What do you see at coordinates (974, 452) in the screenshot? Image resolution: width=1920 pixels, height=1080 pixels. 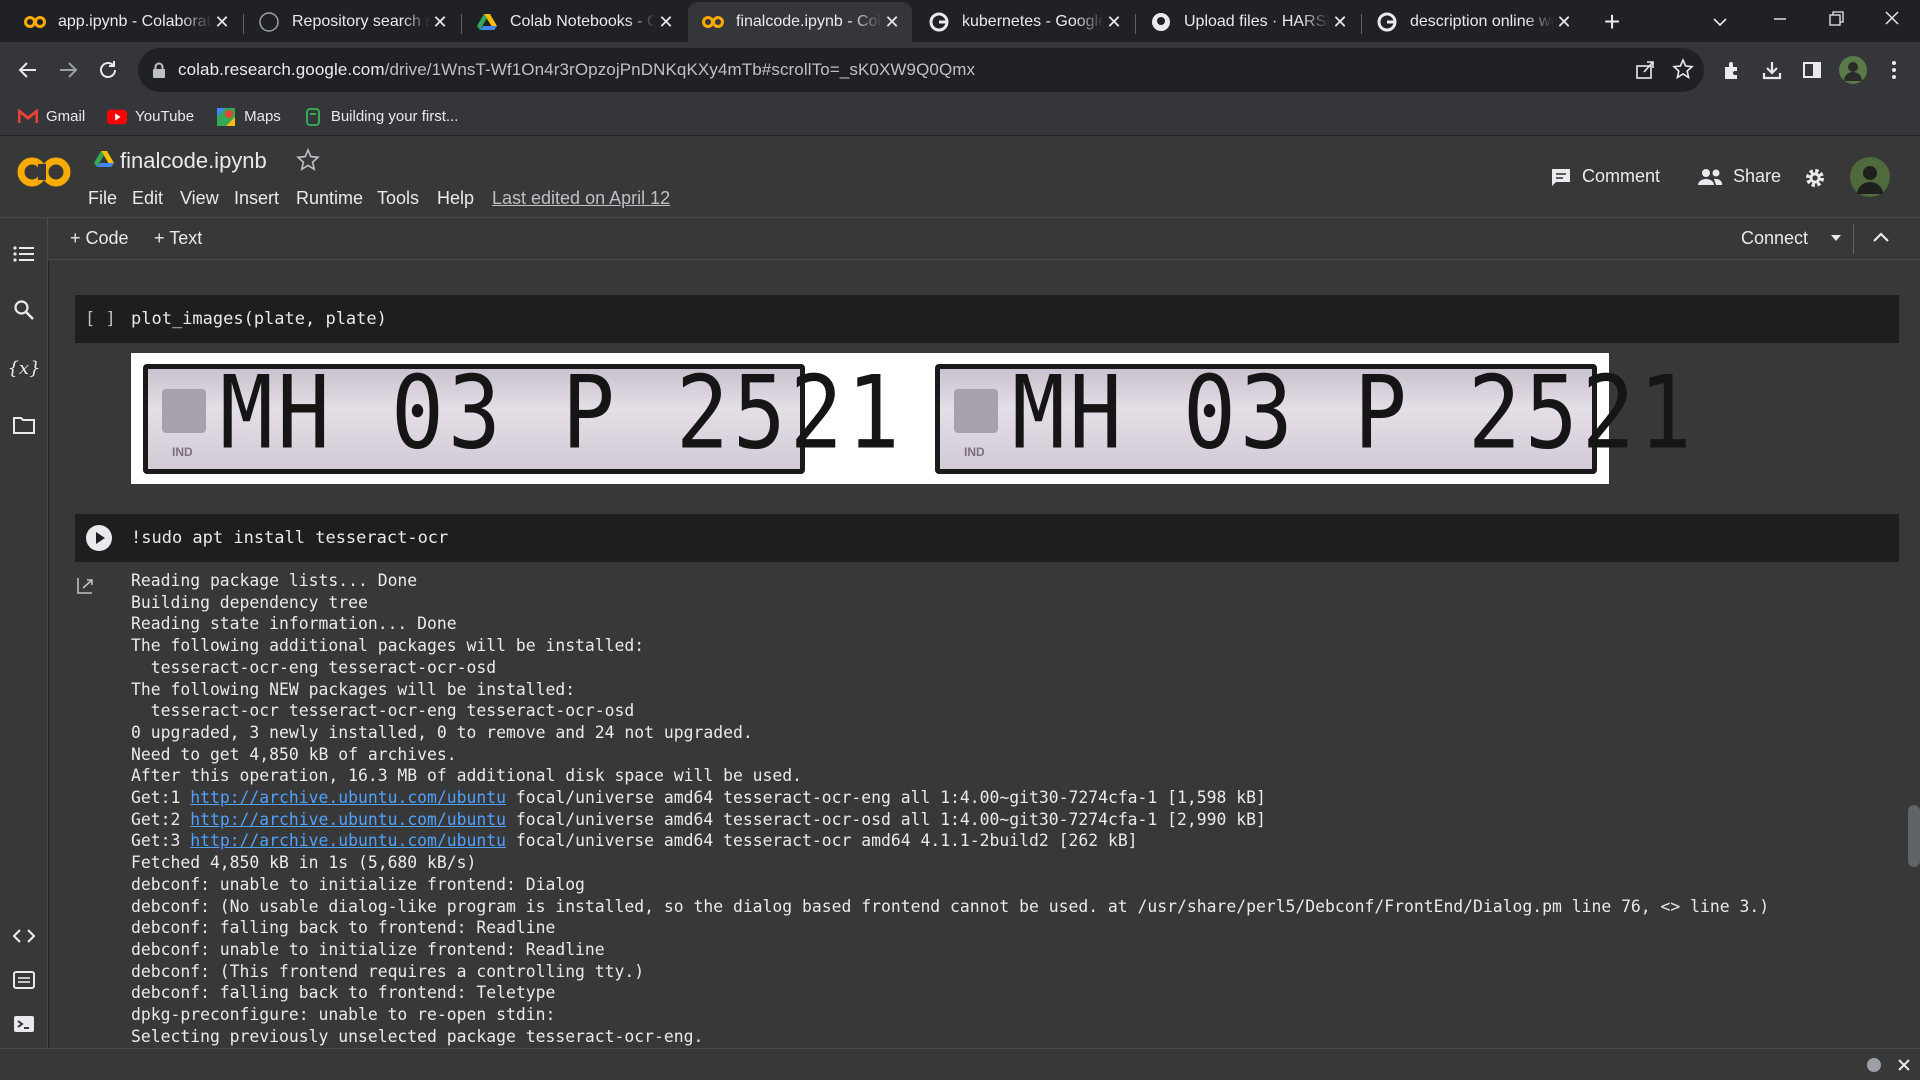 I see `plate-state-code: IND` at bounding box center [974, 452].